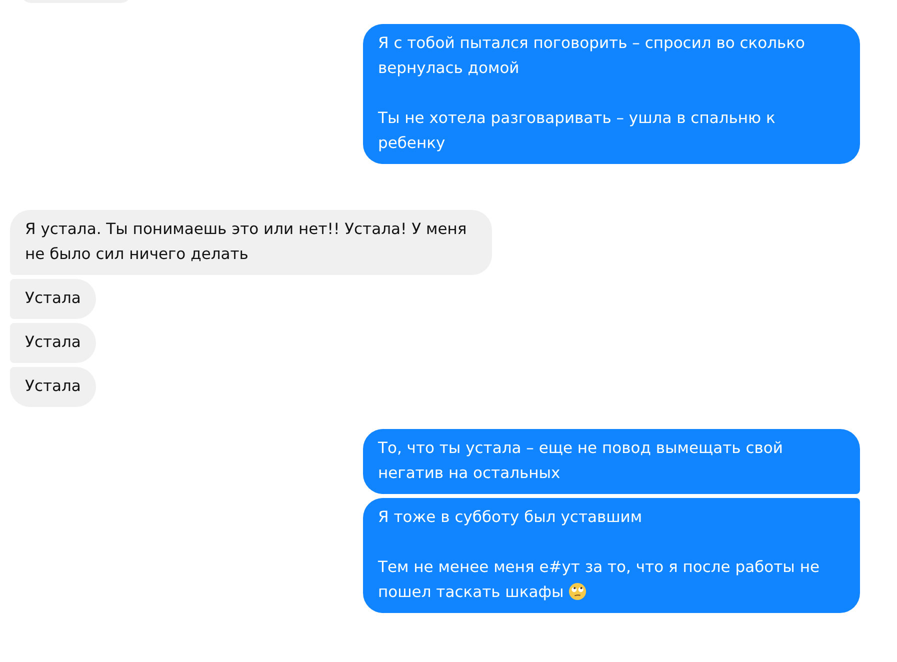  What do you see at coordinates (611, 461) in the screenshot?
I see `message-bubble: То, что ты устала – еще не повод вымещать свой негатив на остальных` at bounding box center [611, 461].